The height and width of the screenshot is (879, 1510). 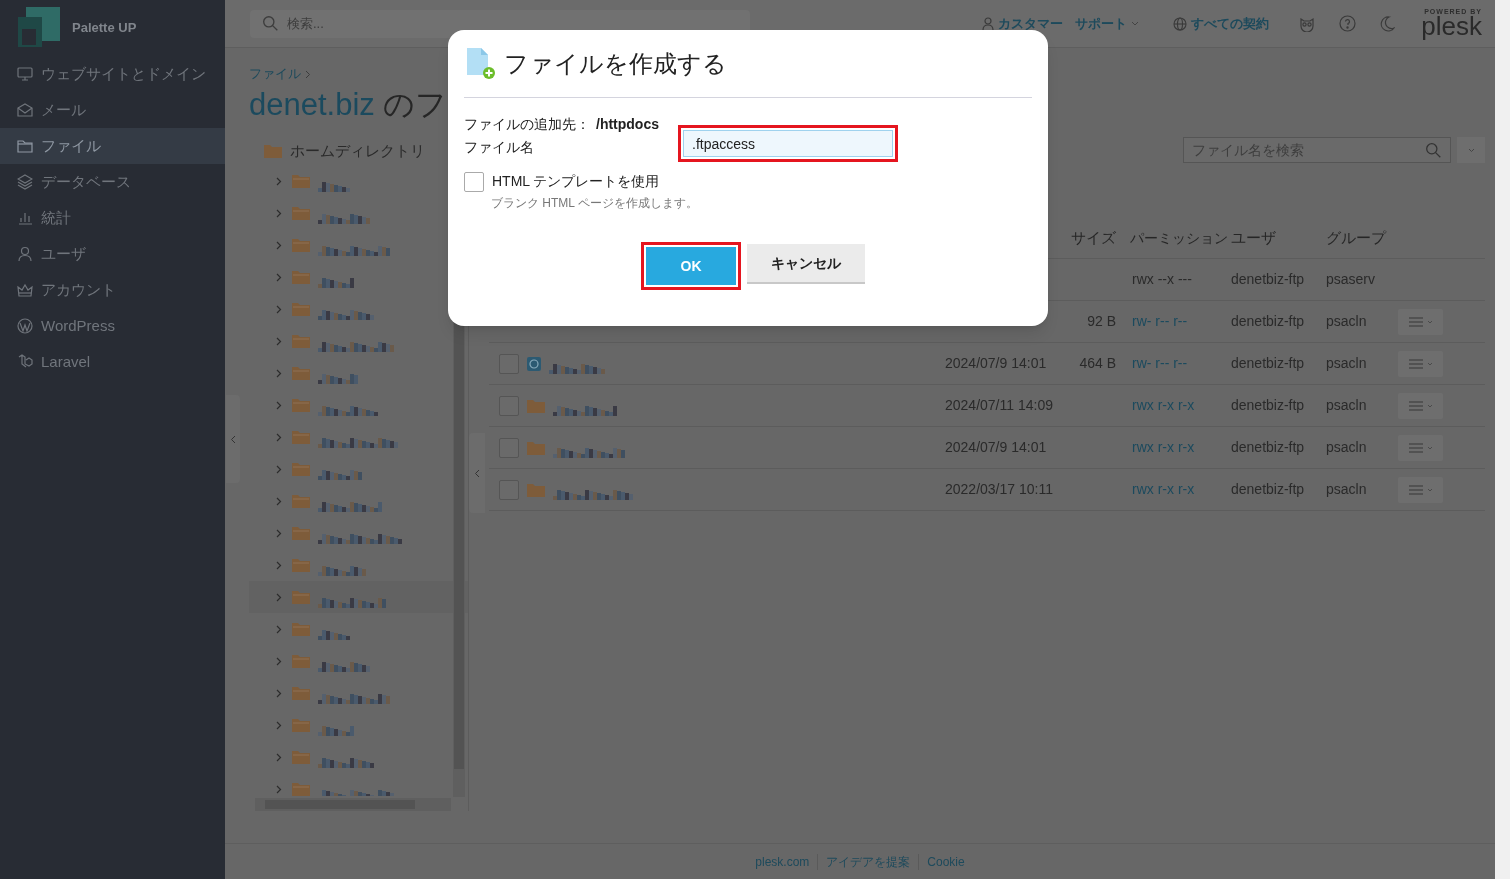 What do you see at coordinates (576, 181) in the screenshot?
I see `checkbox-label: HTML テンプレートを使用` at bounding box center [576, 181].